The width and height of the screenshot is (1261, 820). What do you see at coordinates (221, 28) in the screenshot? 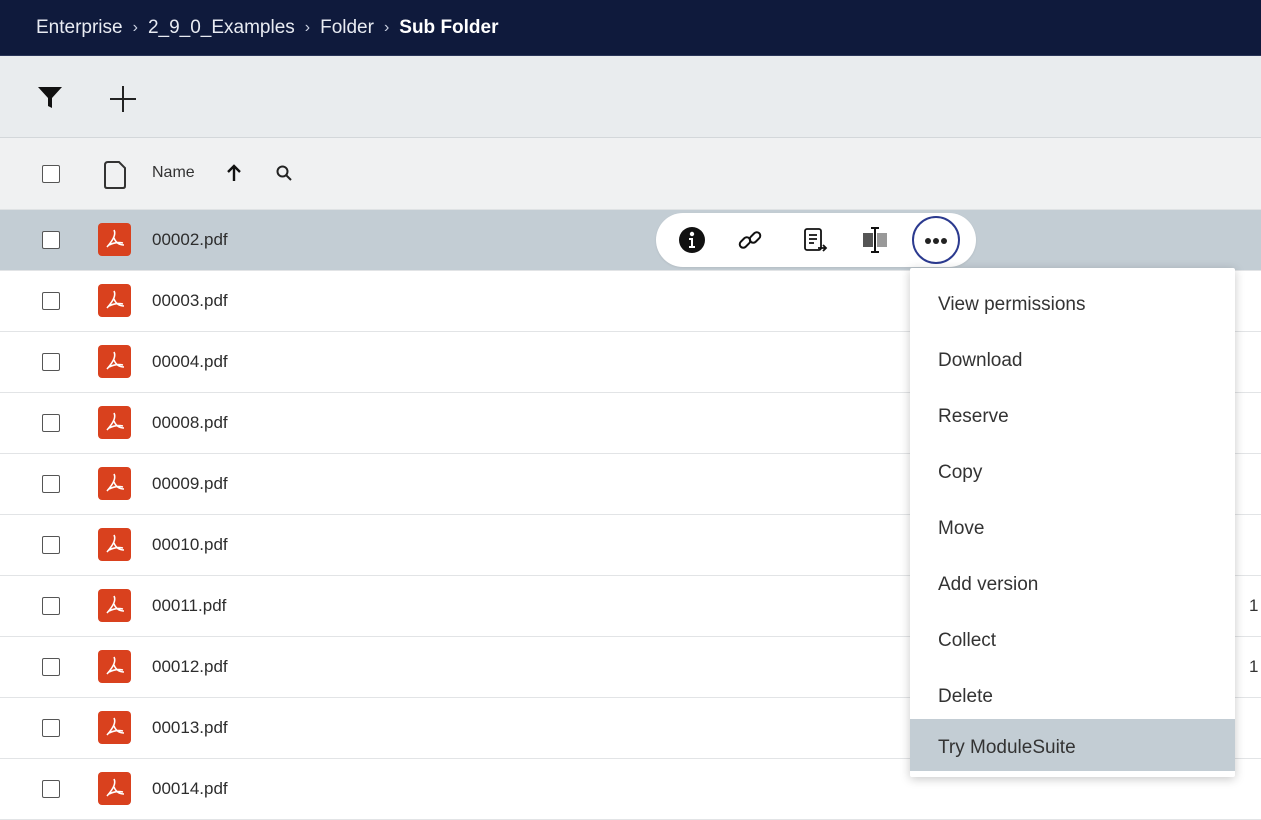
I see `breadcrumb-examples: 2_9_0_Examples` at bounding box center [221, 28].